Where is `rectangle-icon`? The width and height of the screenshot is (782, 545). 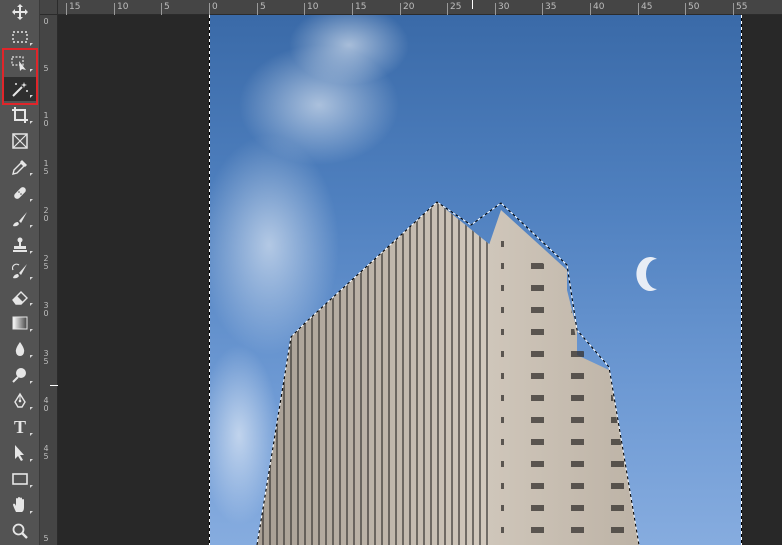
rectangle-icon is located at coordinates (20, 479).